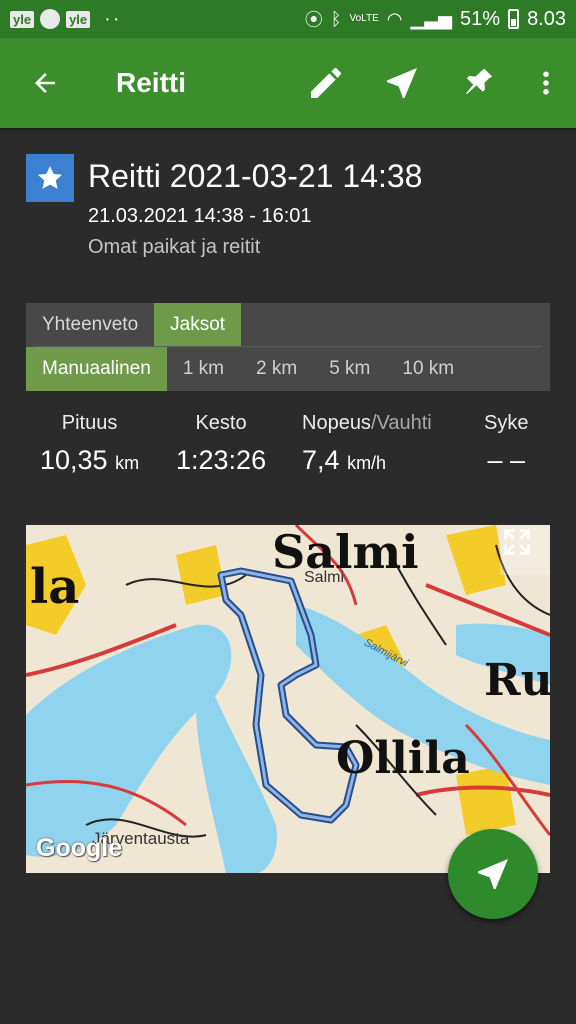 The image size is (576, 1024). I want to click on star-icon, so click(50, 177).